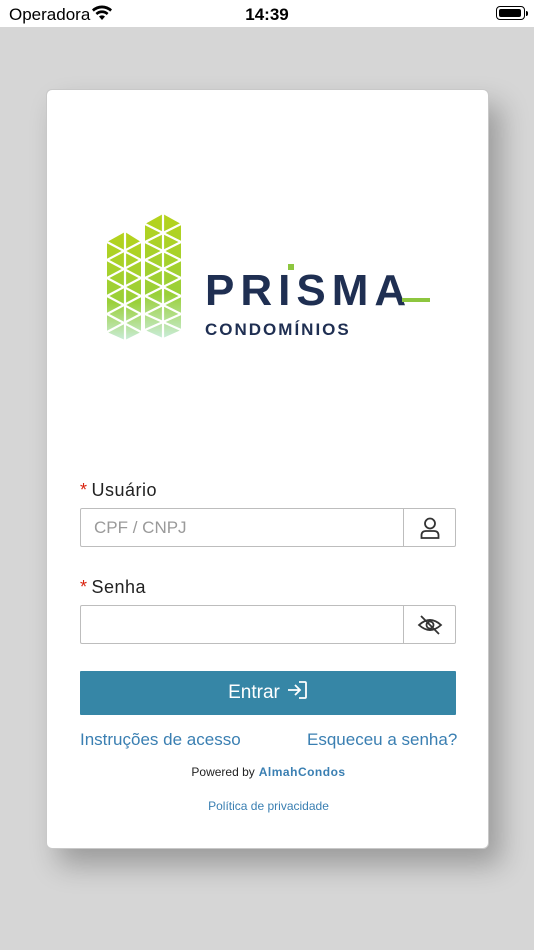 Image resolution: width=534 pixels, height=950 pixels. What do you see at coordinates (223, 772) in the screenshot?
I see `powered-by-text: Powered by` at bounding box center [223, 772].